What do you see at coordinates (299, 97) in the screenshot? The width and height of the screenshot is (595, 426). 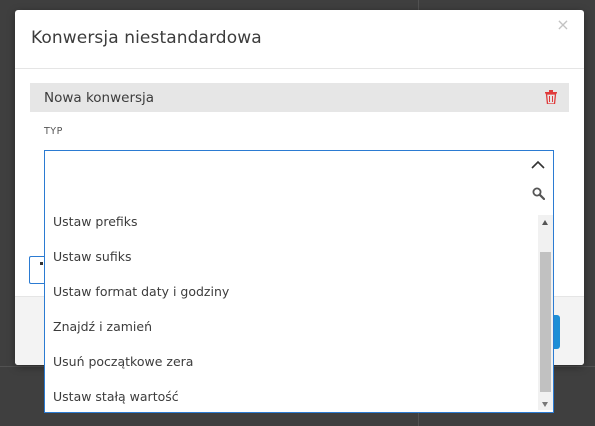 I see `conversion-header: Nowa konwersja` at bounding box center [299, 97].